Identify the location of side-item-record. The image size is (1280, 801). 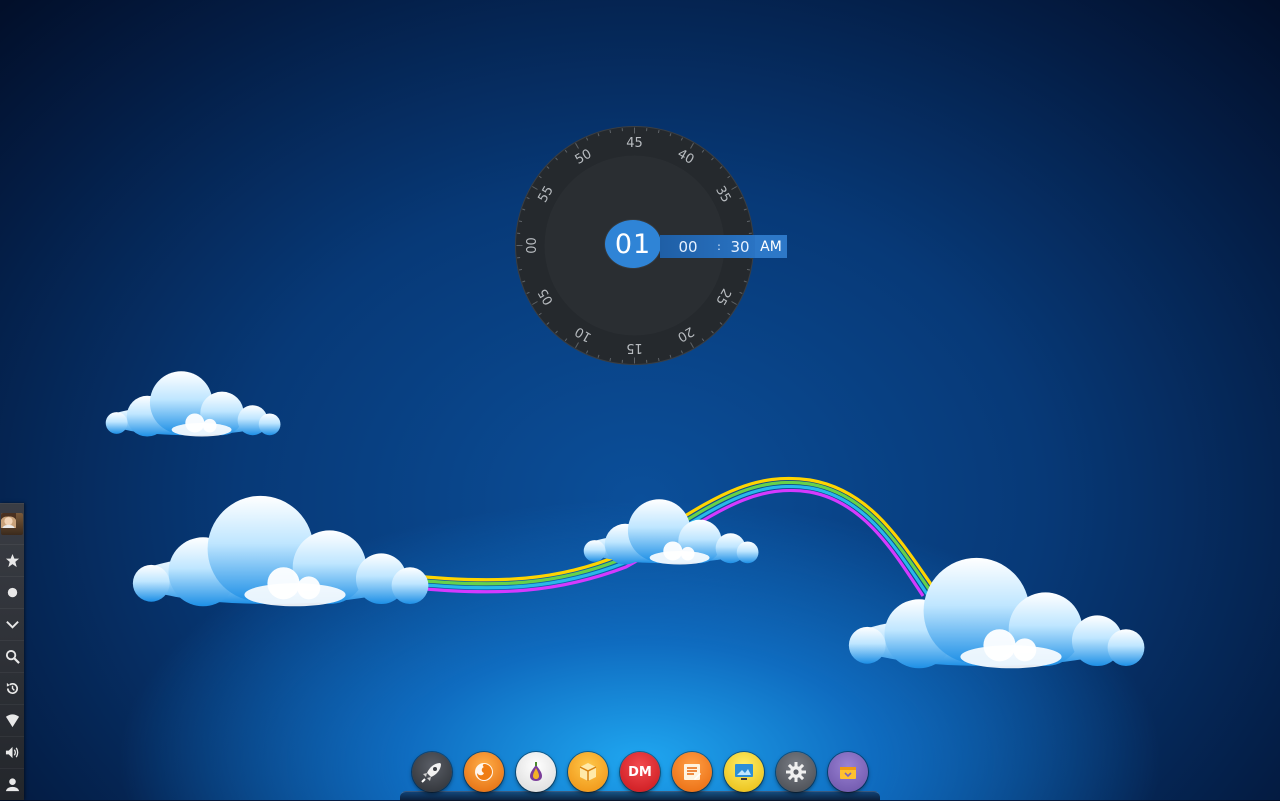
(12, 592).